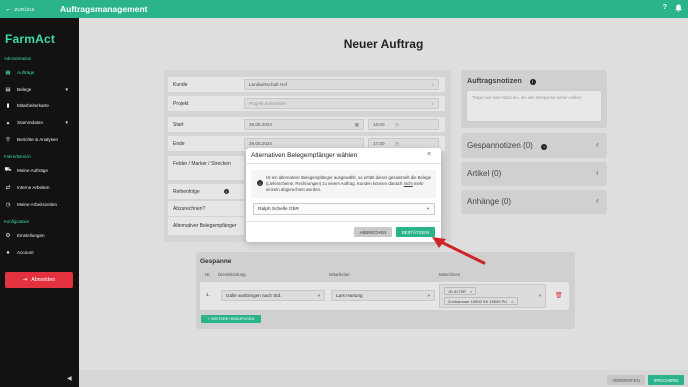 This screenshot has height=387, width=688. Describe the element at coordinates (341, 84) in the screenshot. I see `kunde-select: Landwirtschaft Hof ↕` at that location.